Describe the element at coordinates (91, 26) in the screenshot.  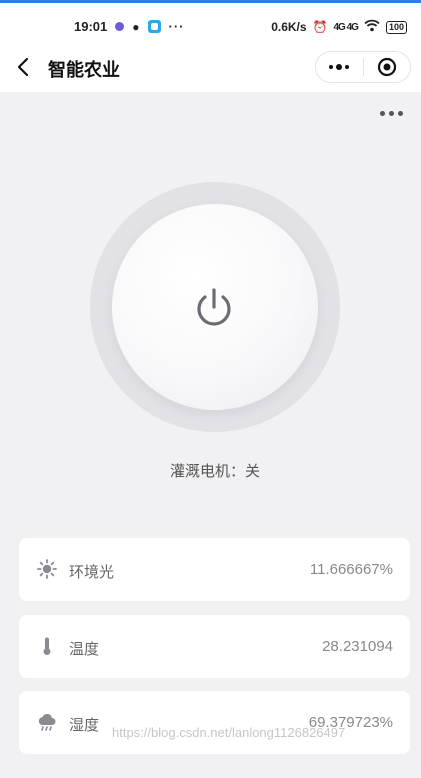
I see `status-time: 19:01` at that location.